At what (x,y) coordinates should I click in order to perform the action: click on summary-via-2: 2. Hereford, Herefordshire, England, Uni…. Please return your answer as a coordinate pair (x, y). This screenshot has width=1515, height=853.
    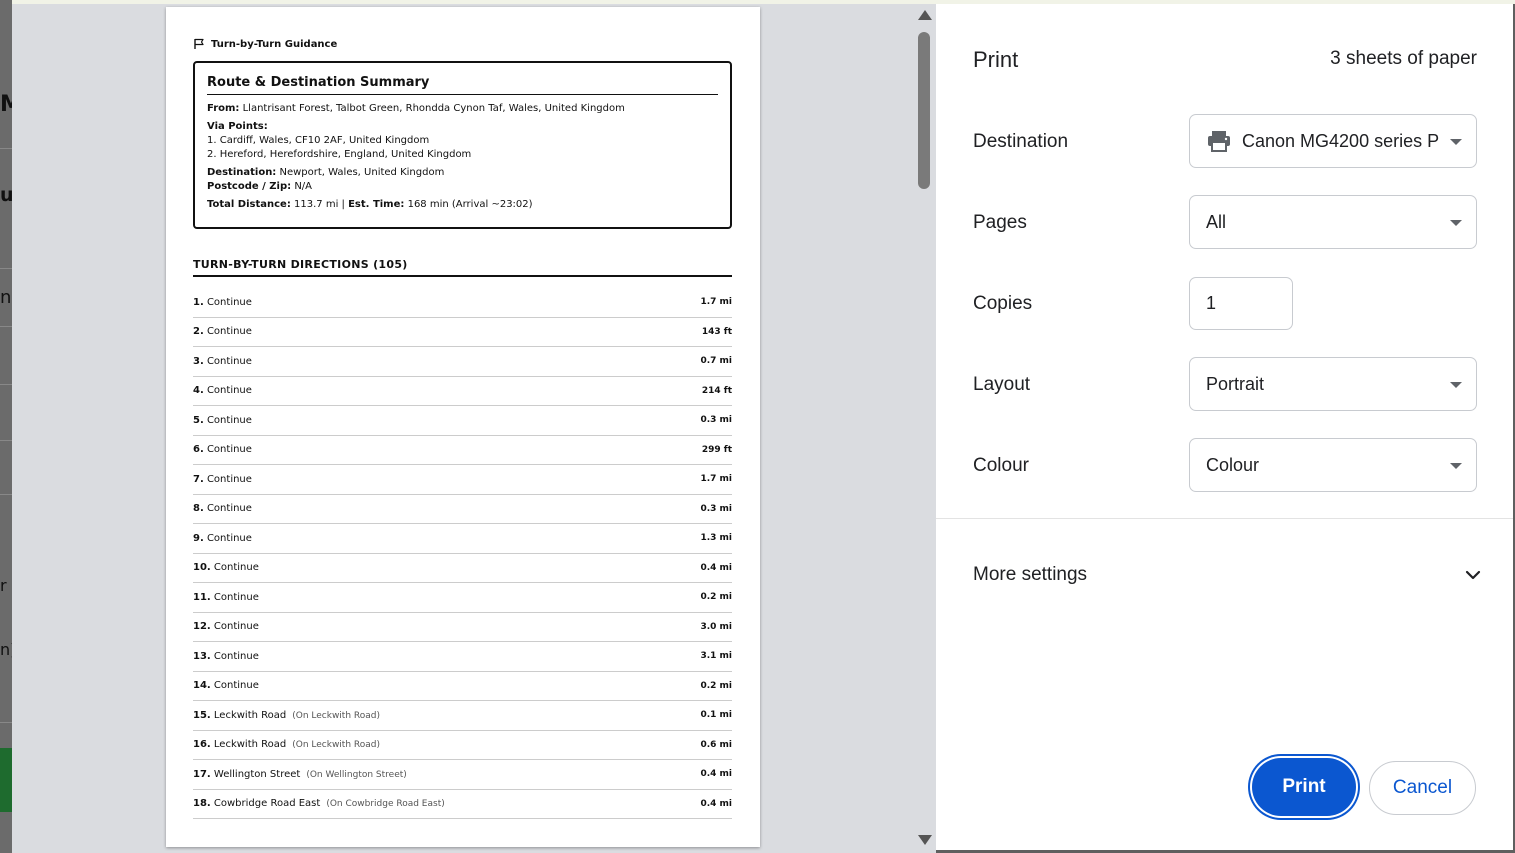
    Looking at the image, I should click on (339, 154).